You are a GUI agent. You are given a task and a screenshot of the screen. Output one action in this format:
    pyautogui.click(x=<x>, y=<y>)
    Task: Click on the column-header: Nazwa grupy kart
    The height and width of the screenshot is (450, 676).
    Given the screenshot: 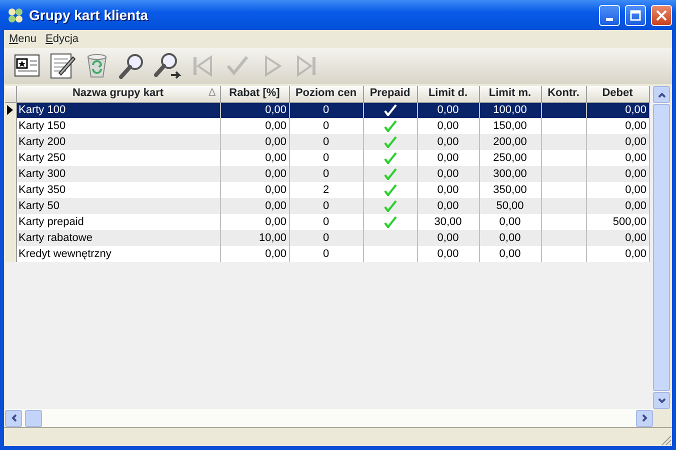 What is the action you would take?
    pyautogui.click(x=118, y=93)
    